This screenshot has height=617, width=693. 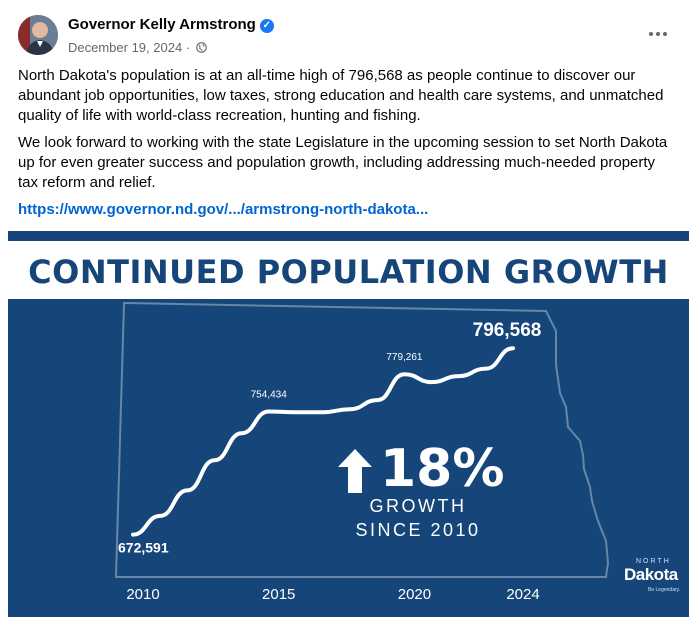 I want to click on author-name: Governor Kelly Armstrong, so click(x=162, y=24).